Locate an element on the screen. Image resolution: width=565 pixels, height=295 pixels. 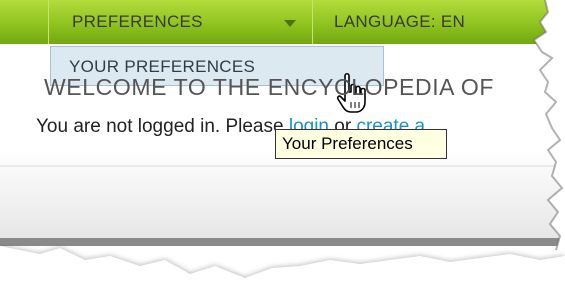
language-menu: LANGUAGE: EN is located at coordinates (399, 22).